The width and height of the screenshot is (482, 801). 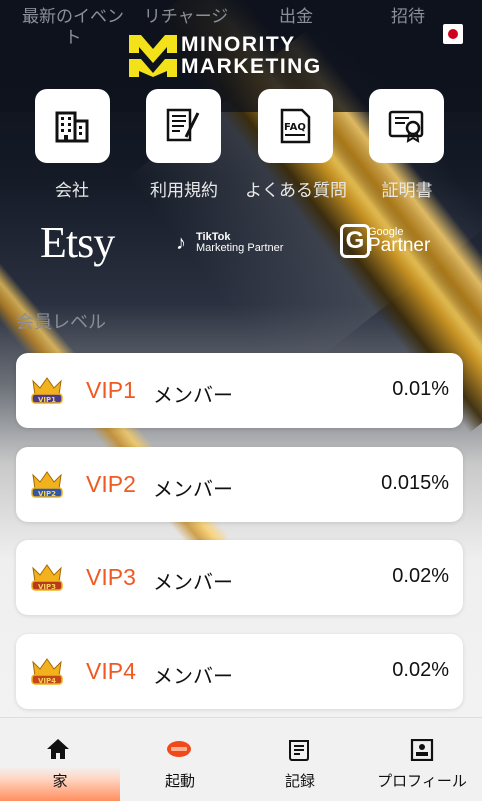 I want to click on tab-profile: プロフィール, so click(x=420, y=759).